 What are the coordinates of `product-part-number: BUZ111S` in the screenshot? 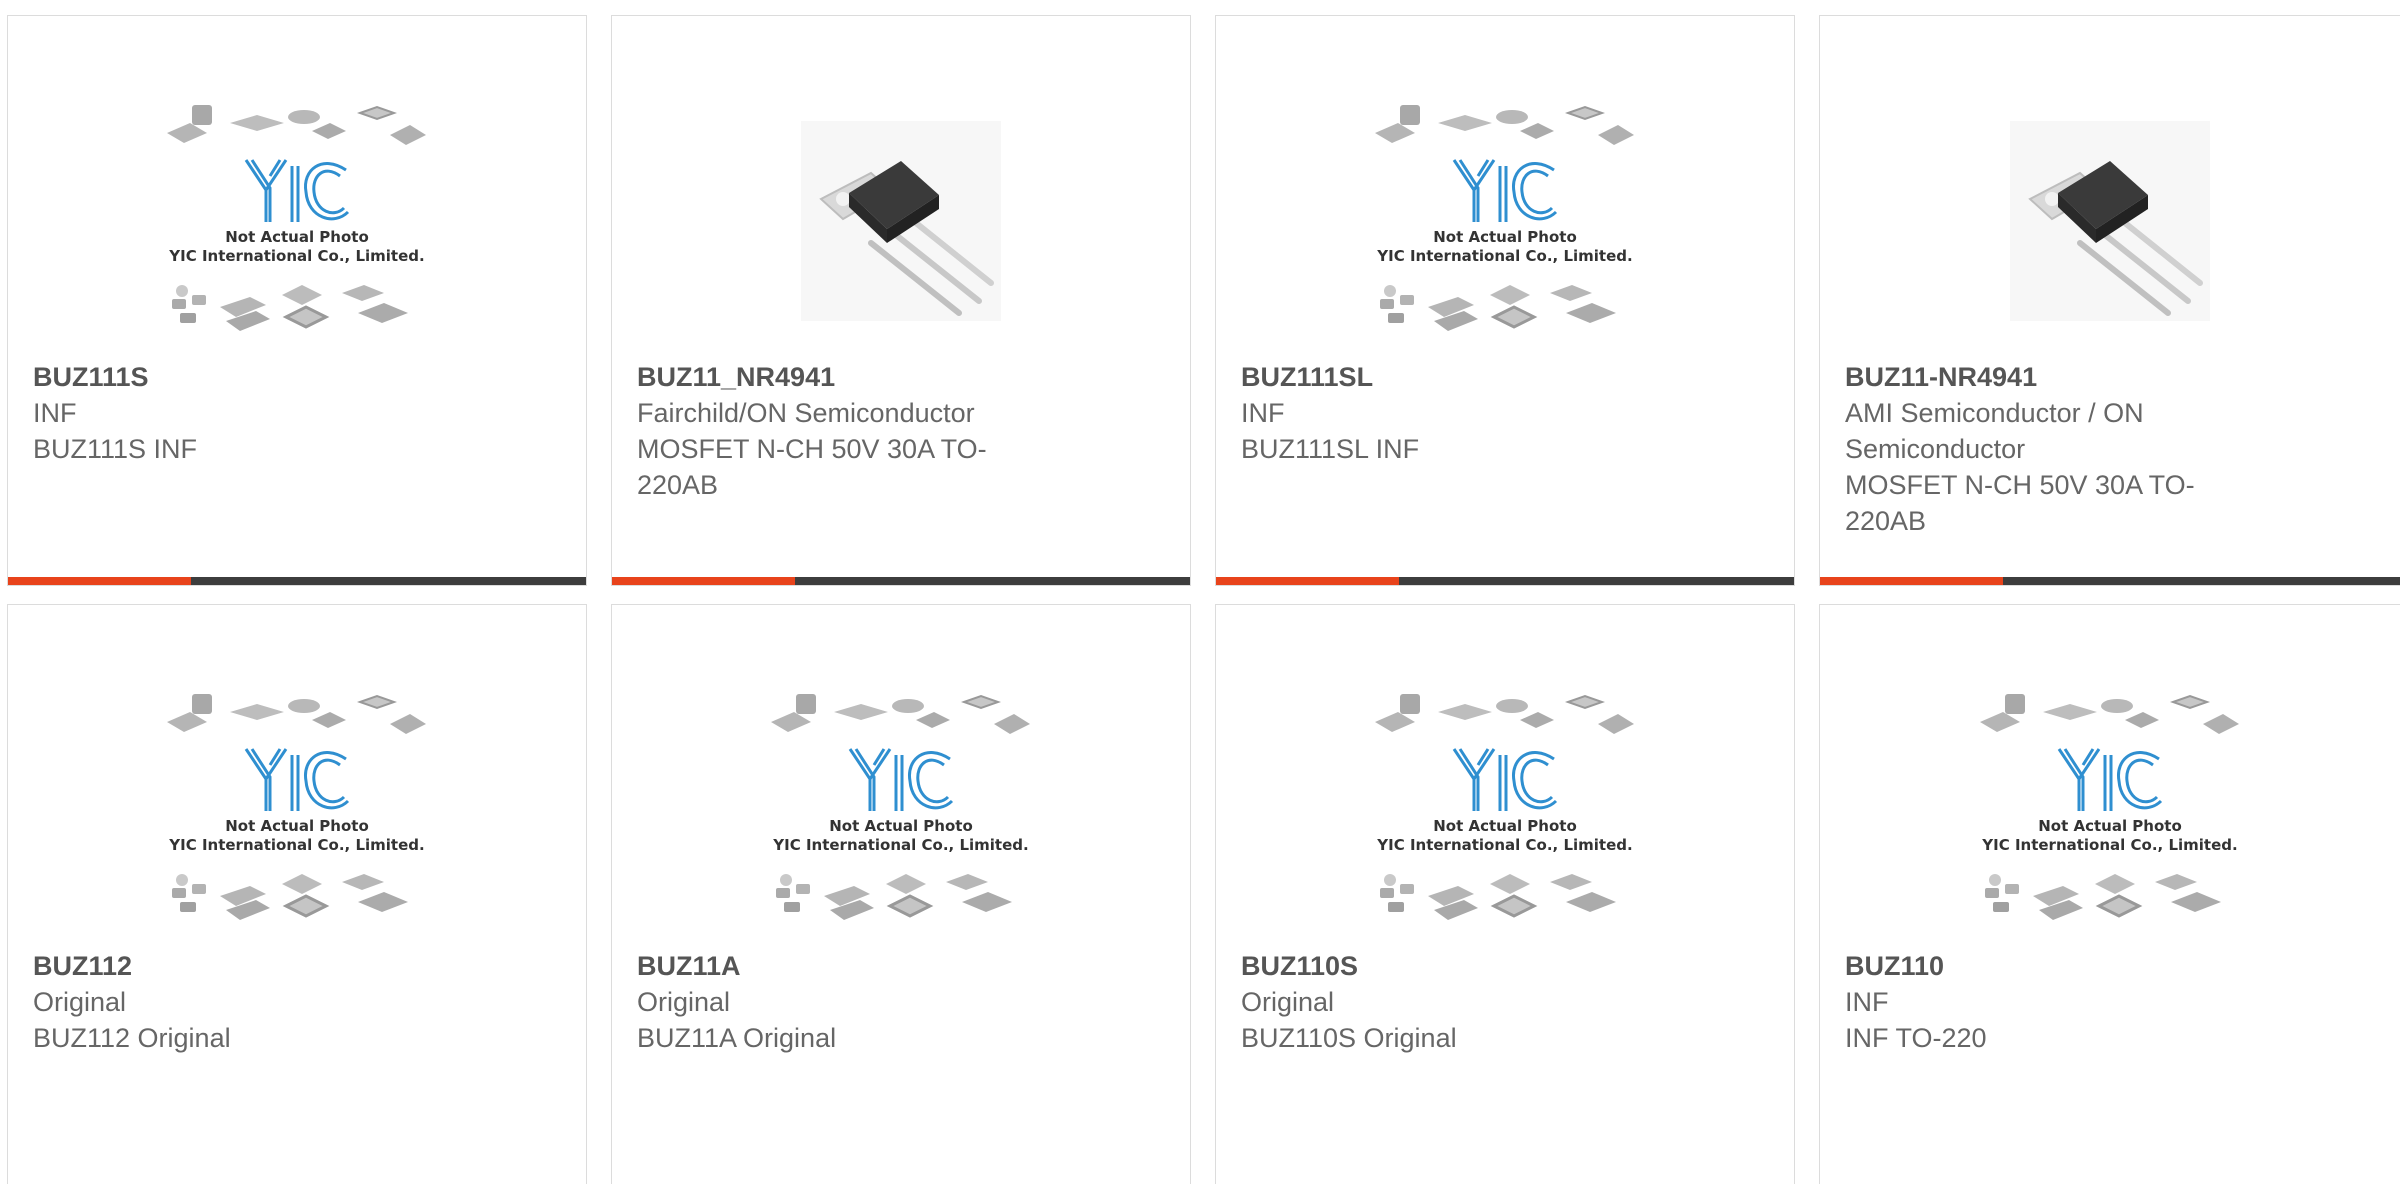 It's located at (248, 377).